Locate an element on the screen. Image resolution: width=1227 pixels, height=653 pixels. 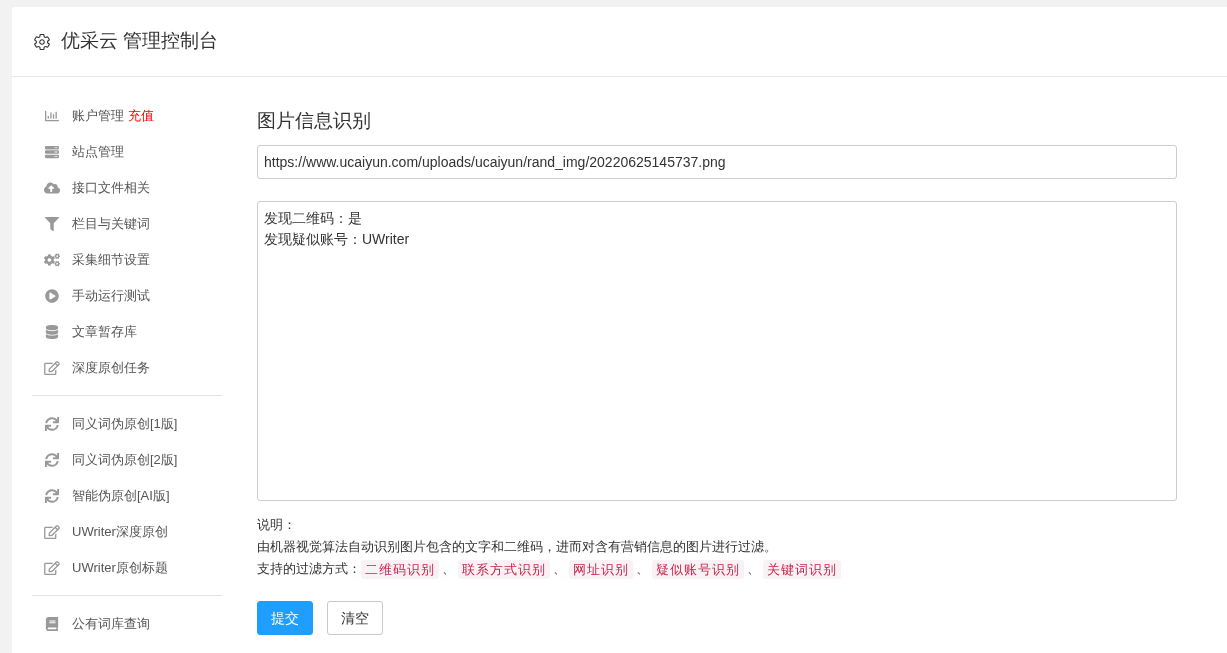
sidebar-label: 文章暂存库 is located at coordinates (104, 332).